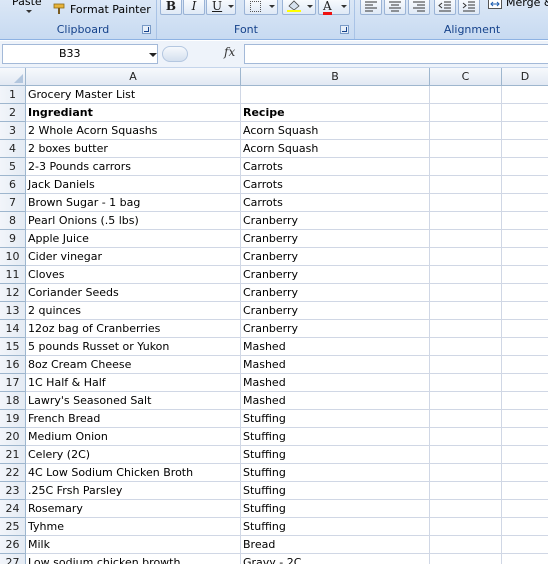 This screenshot has width=548, height=564. Describe the element at coordinates (153, 55) in the screenshot. I see `name-box-dropdown-icon` at that location.